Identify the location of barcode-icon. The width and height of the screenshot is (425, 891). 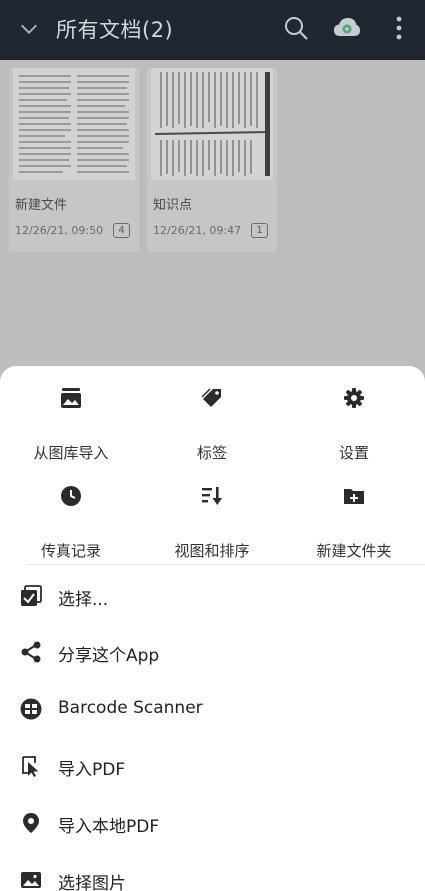
(31, 709).